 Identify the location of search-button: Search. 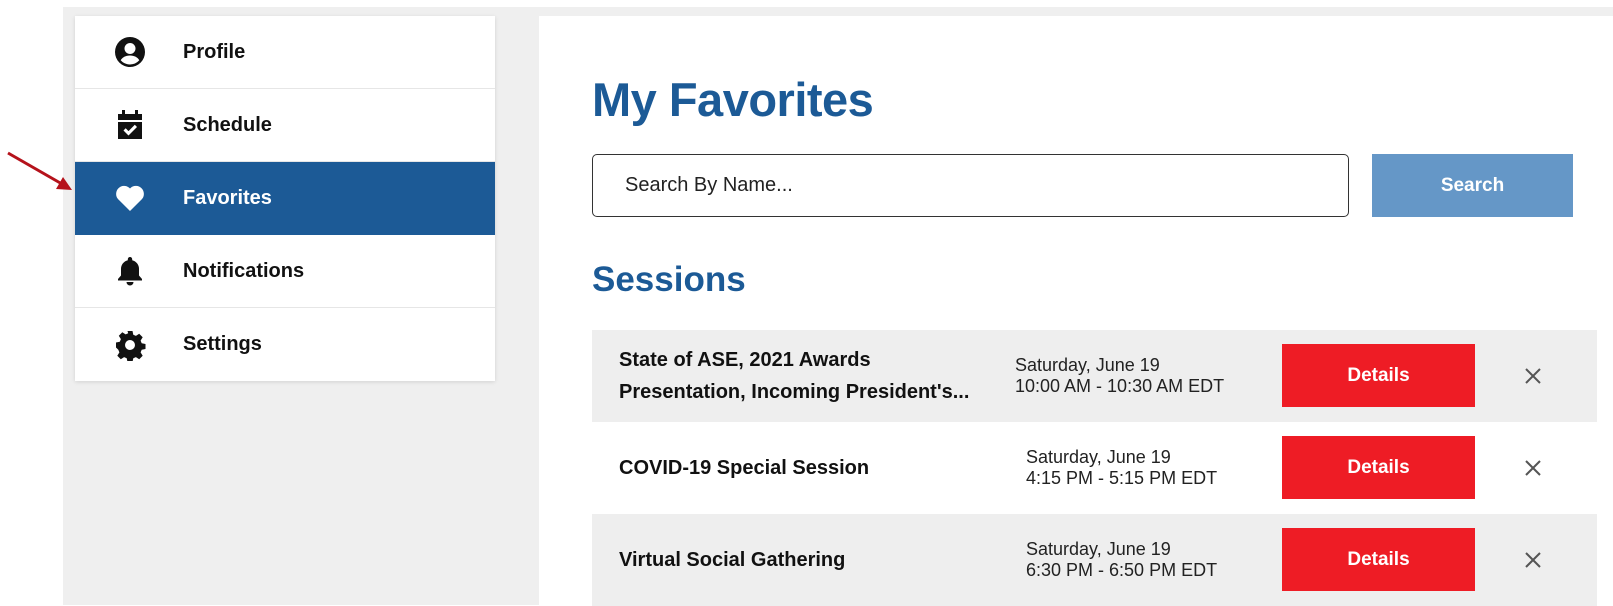
(1472, 185).